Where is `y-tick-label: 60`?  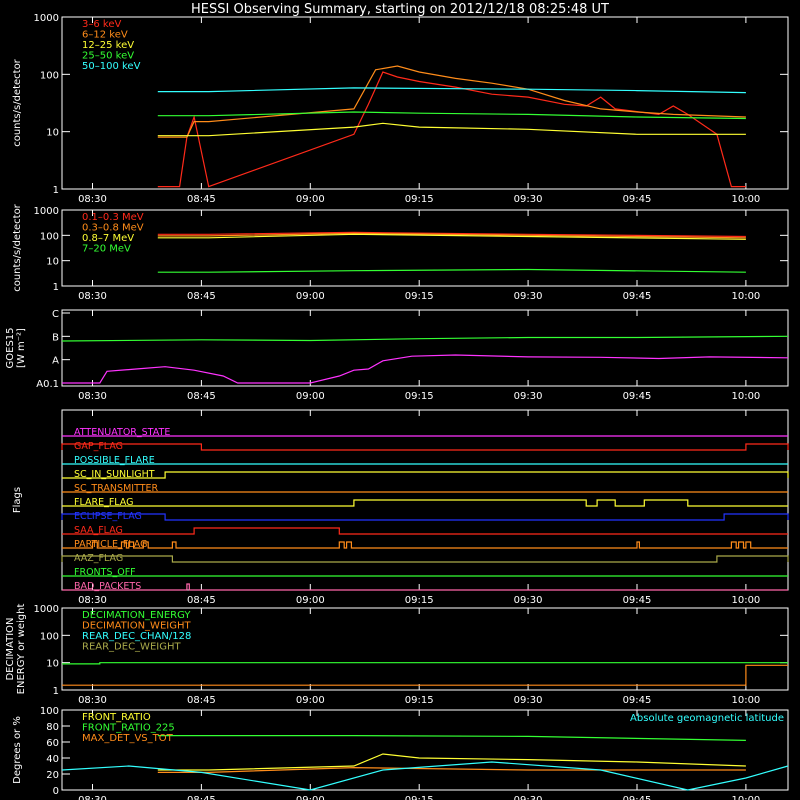
y-tick-label: 60 is located at coordinates (52, 743).